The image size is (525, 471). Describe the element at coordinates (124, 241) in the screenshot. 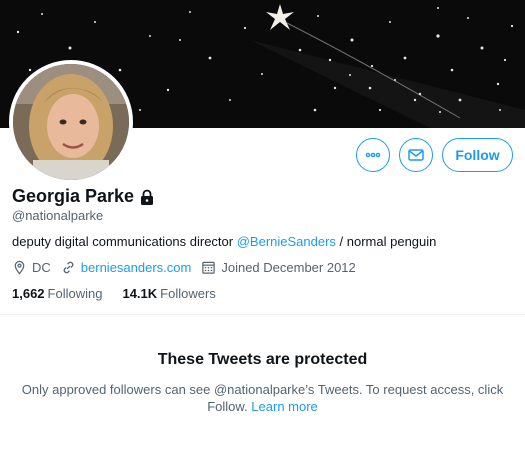

I see `bio-text-start: deputy digital communications director` at that location.